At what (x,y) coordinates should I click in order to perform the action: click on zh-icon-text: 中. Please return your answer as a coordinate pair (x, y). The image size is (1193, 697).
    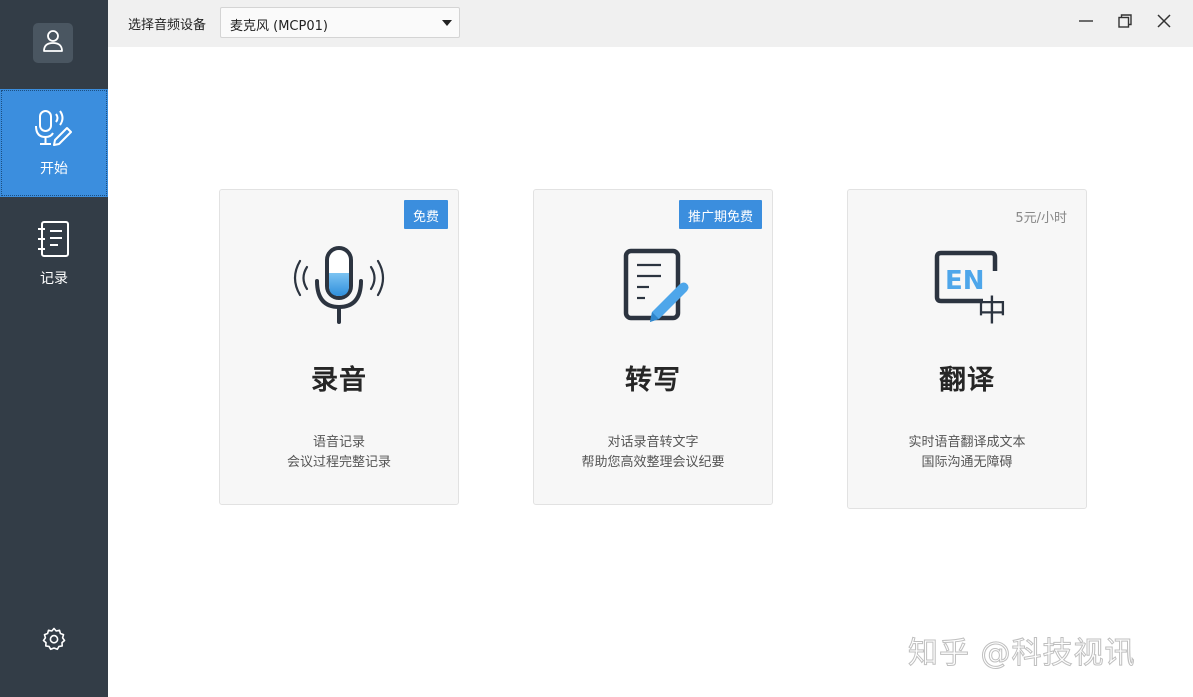
    Looking at the image, I should click on (992, 310).